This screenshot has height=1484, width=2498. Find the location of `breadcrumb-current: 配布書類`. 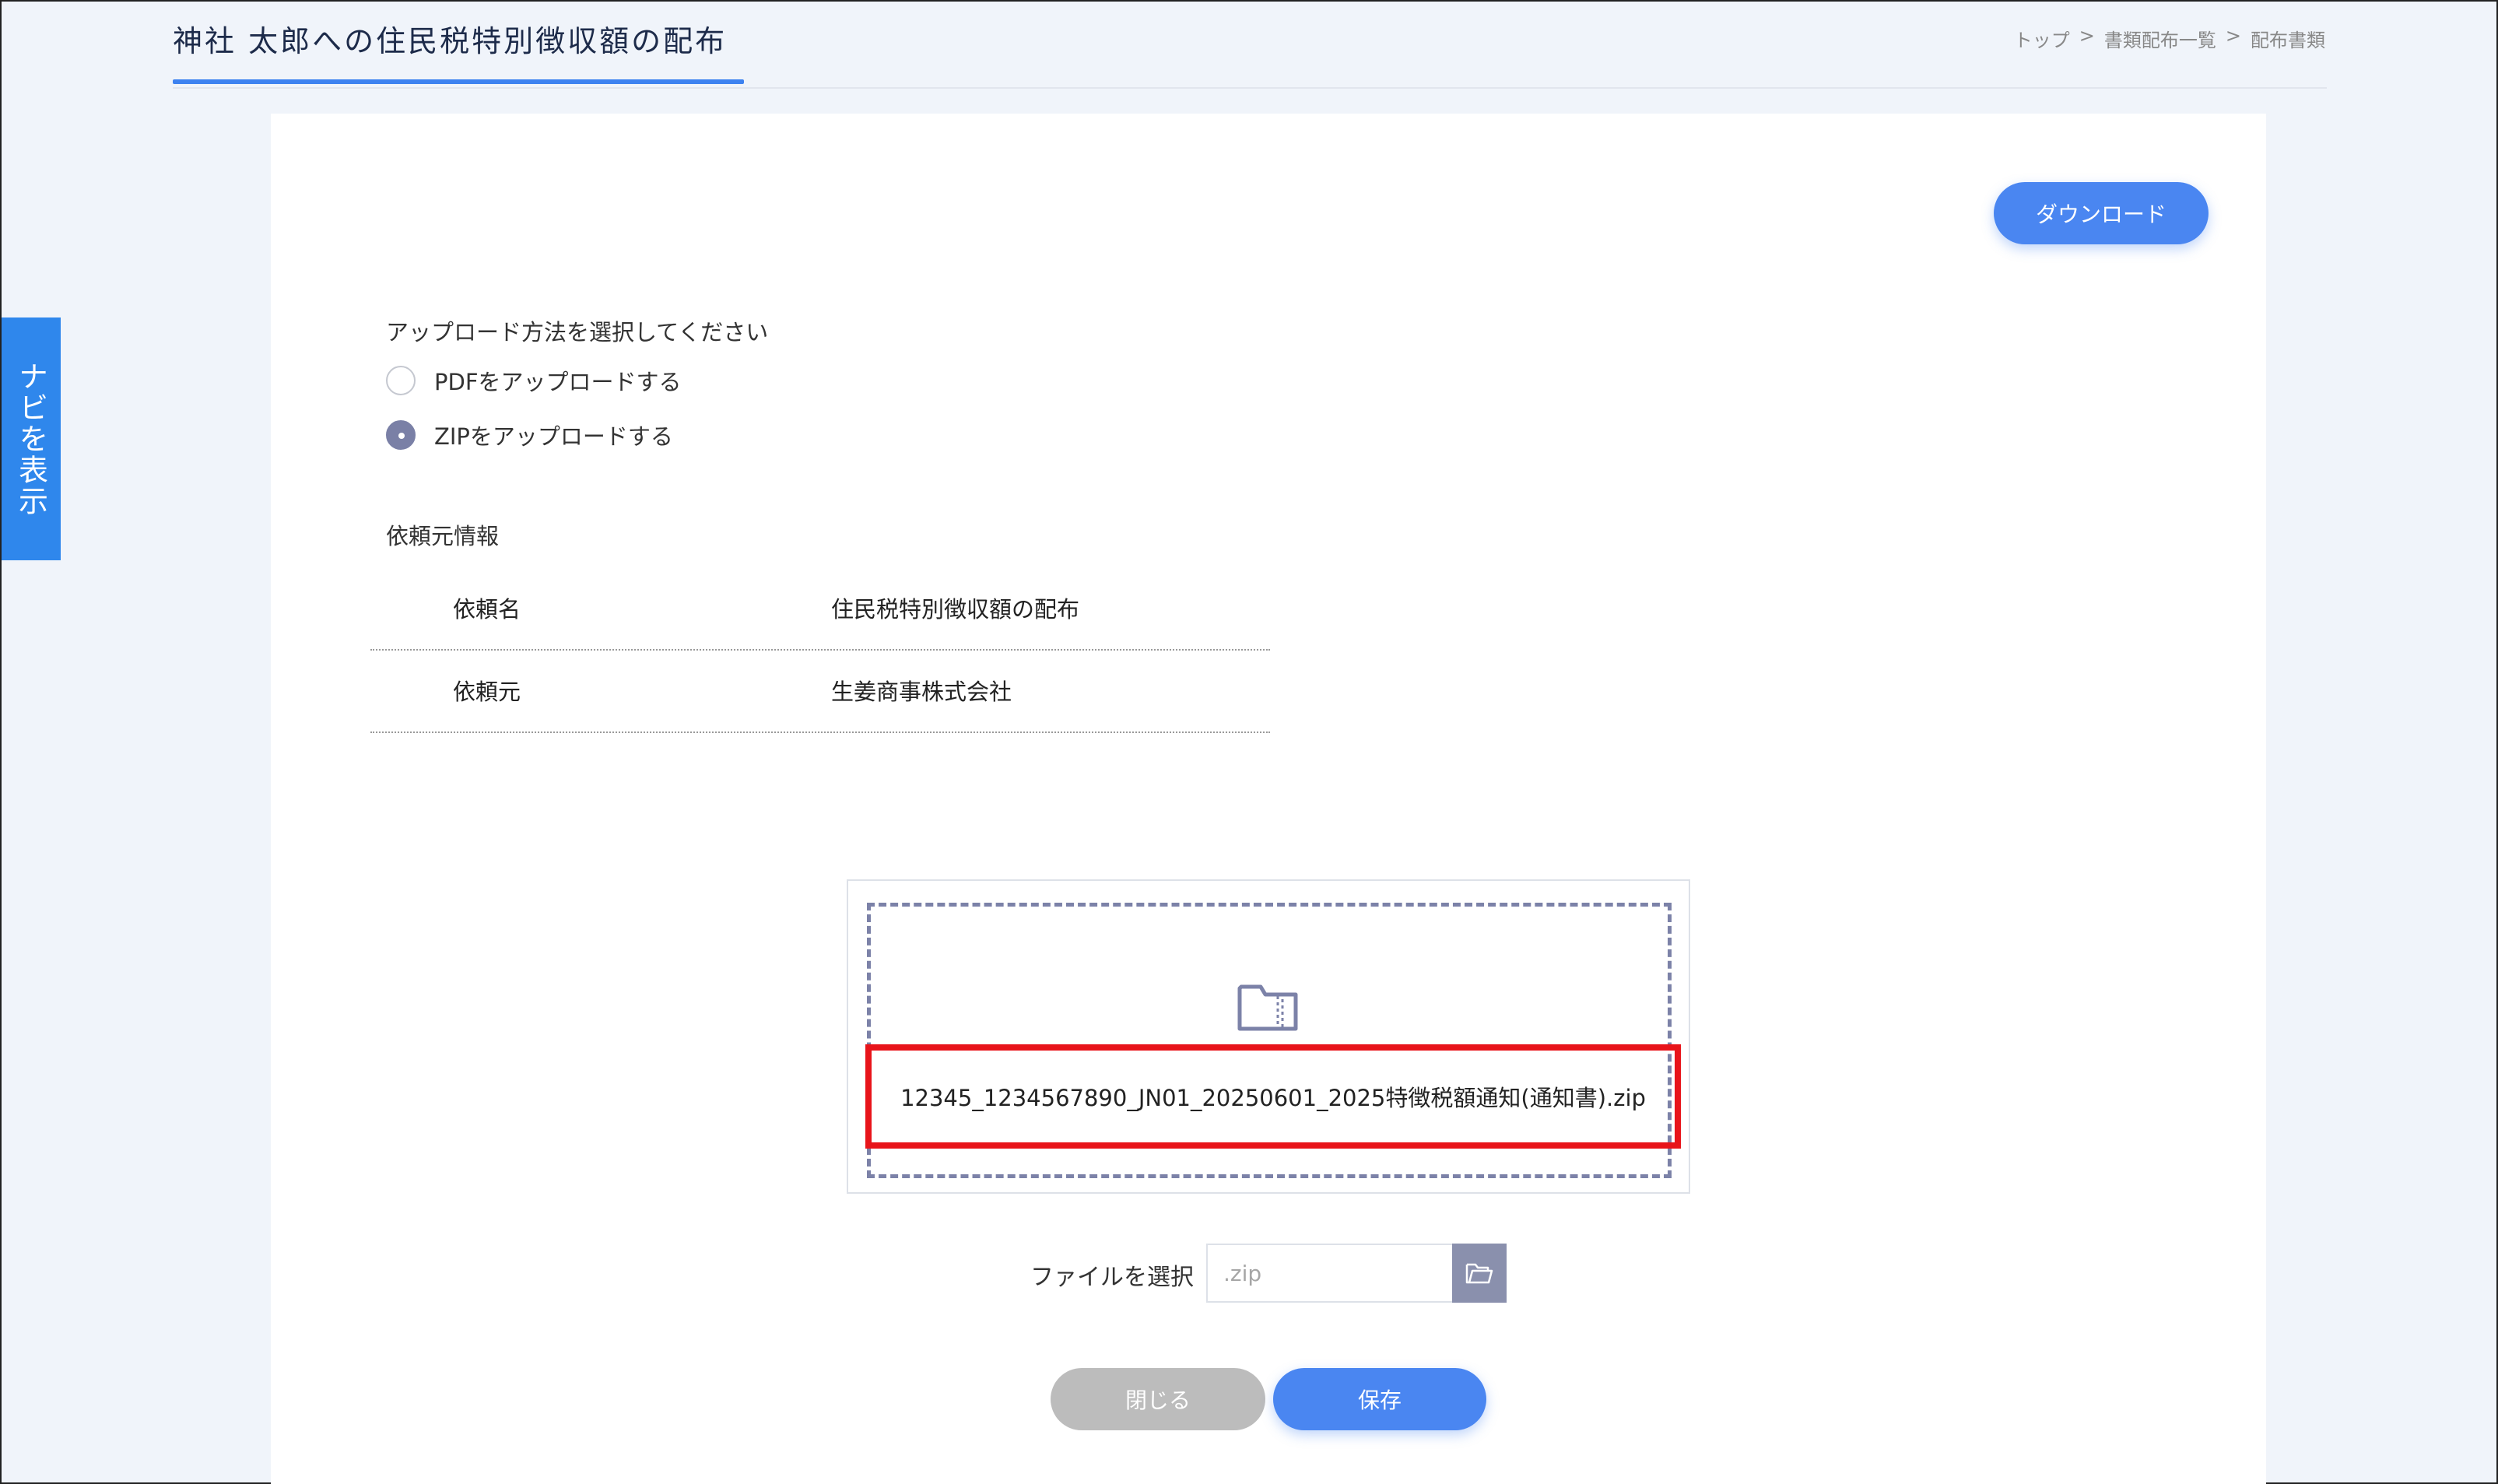

breadcrumb-current: 配布書類 is located at coordinates (2288, 40).